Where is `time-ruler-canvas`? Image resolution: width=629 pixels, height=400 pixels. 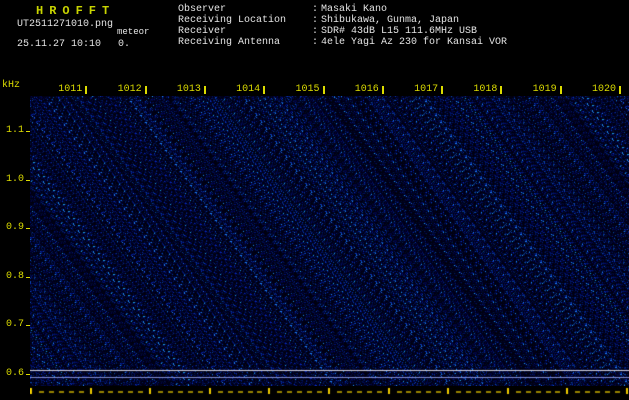 time-ruler-canvas is located at coordinates (329, 393).